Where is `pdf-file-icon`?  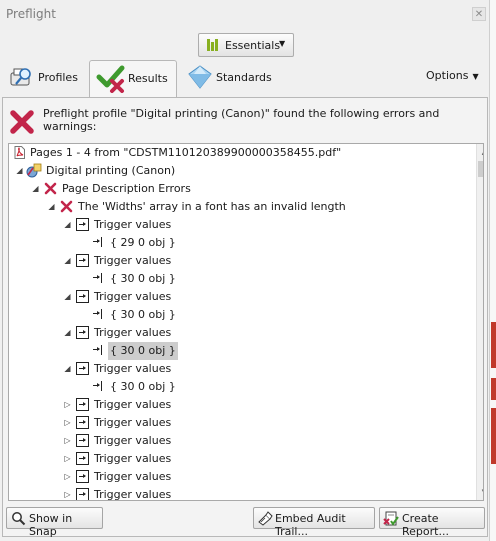 pdf-file-icon is located at coordinates (19, 152).